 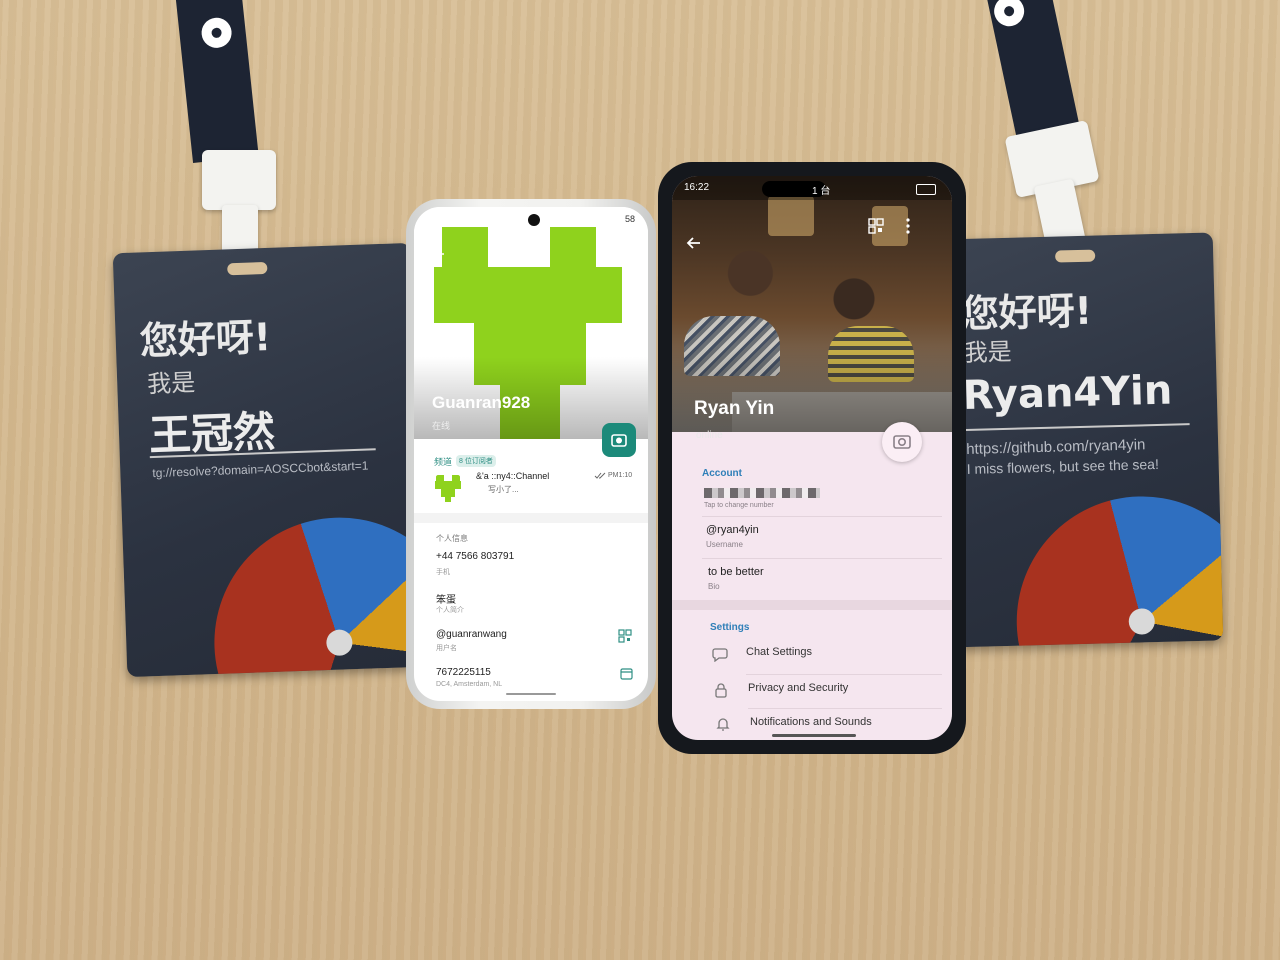 What do you see at coordinates (722, 473) in the screenshot?
I see `account-header: Account` at bounding box center [722, 473].